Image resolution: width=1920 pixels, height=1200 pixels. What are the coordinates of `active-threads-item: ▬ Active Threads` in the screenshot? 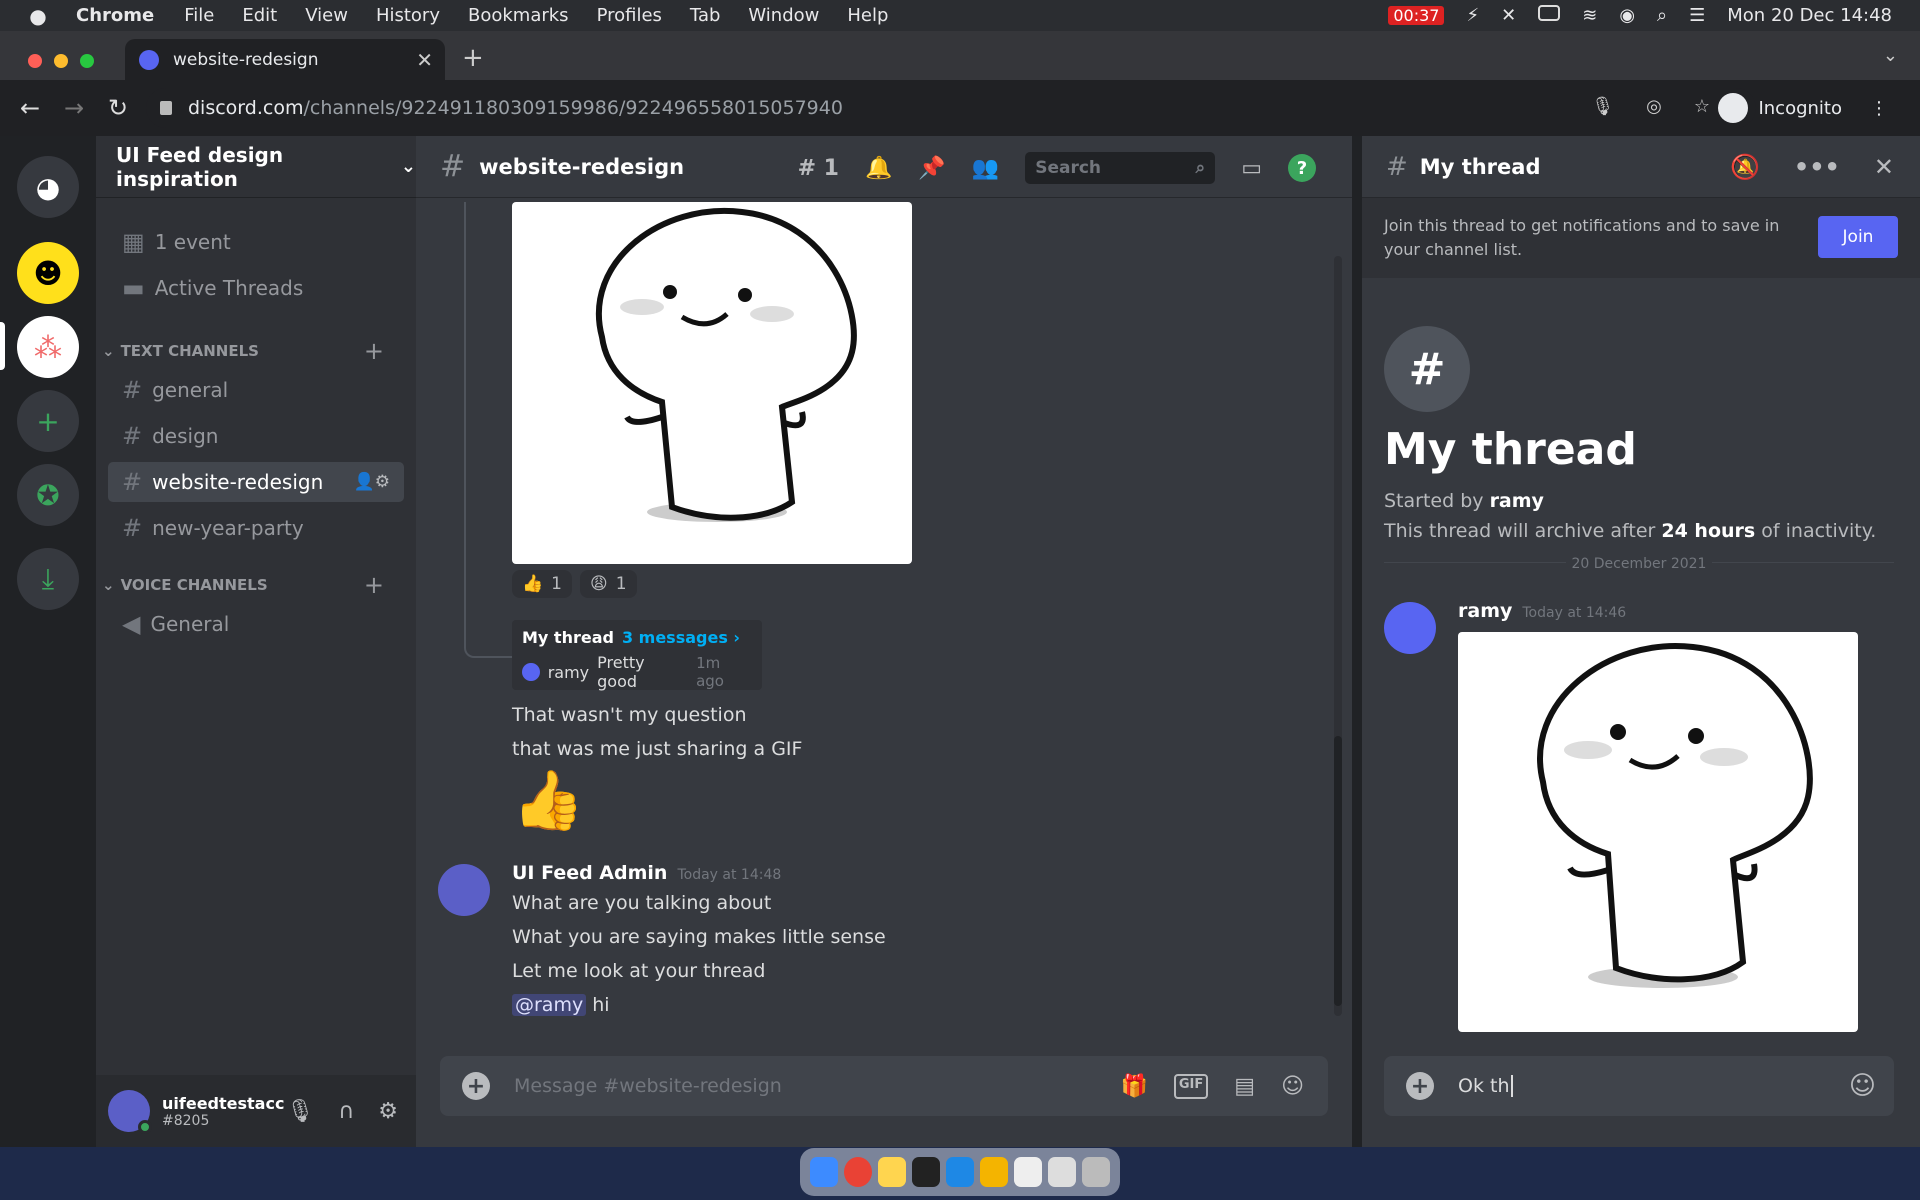 It's located at (256, 288).